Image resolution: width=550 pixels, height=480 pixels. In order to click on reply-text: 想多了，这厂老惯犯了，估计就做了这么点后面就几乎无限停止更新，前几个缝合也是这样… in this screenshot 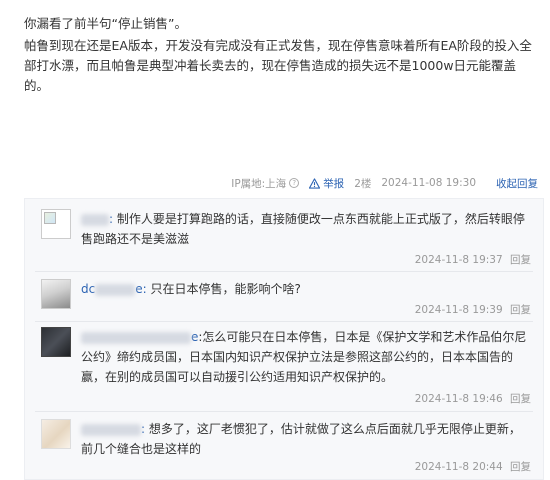, I will do `click(301, 439)`.